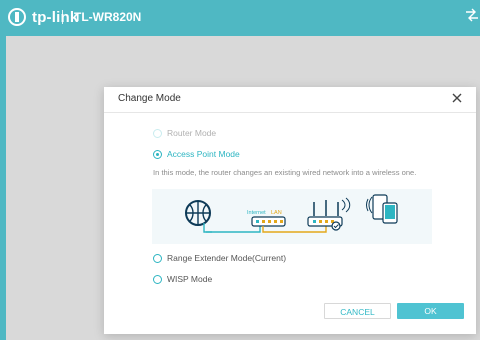  I want to click on router-mode-label: Router Mode, so click(192, 133).